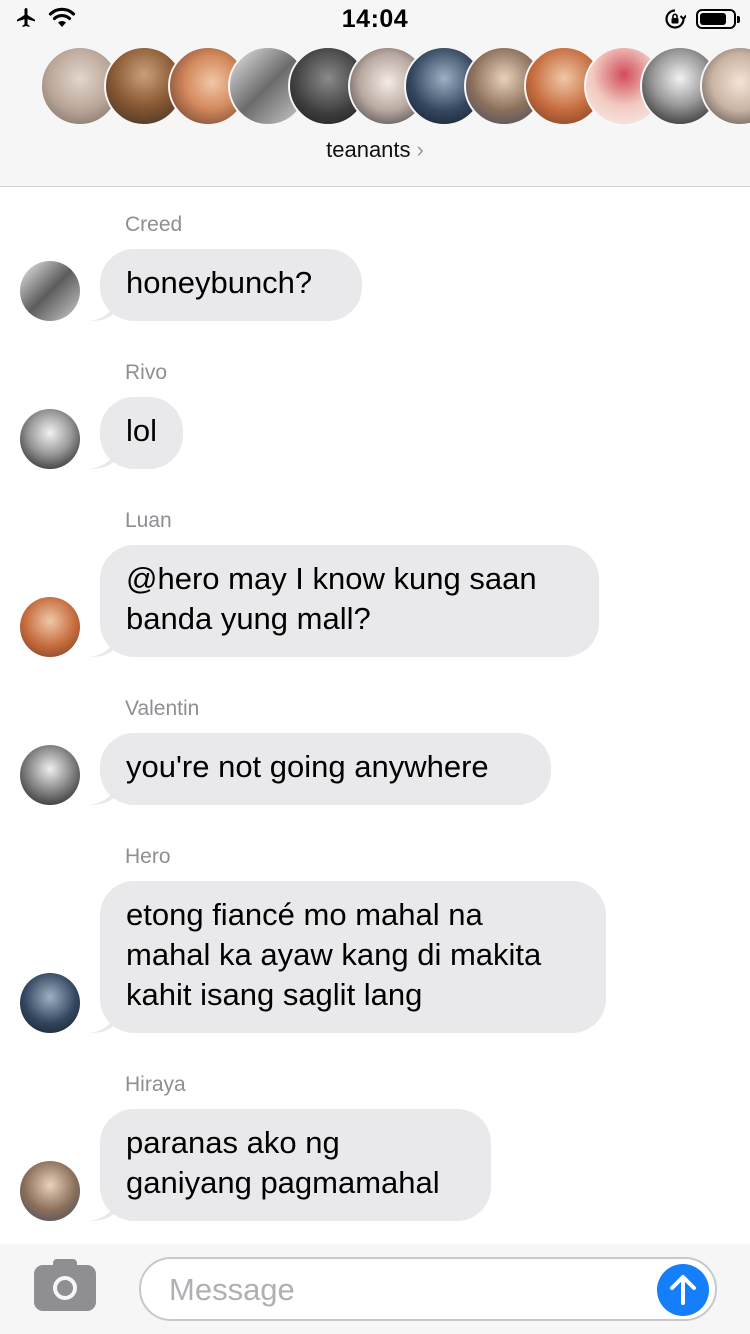 The height and width of the screenshot is (1334, 750). Describe the element at coordinates (295, 1165) in the screenshot. I see `message-bubble: paranas ako ng ganiyang pagmamahal` at that location.